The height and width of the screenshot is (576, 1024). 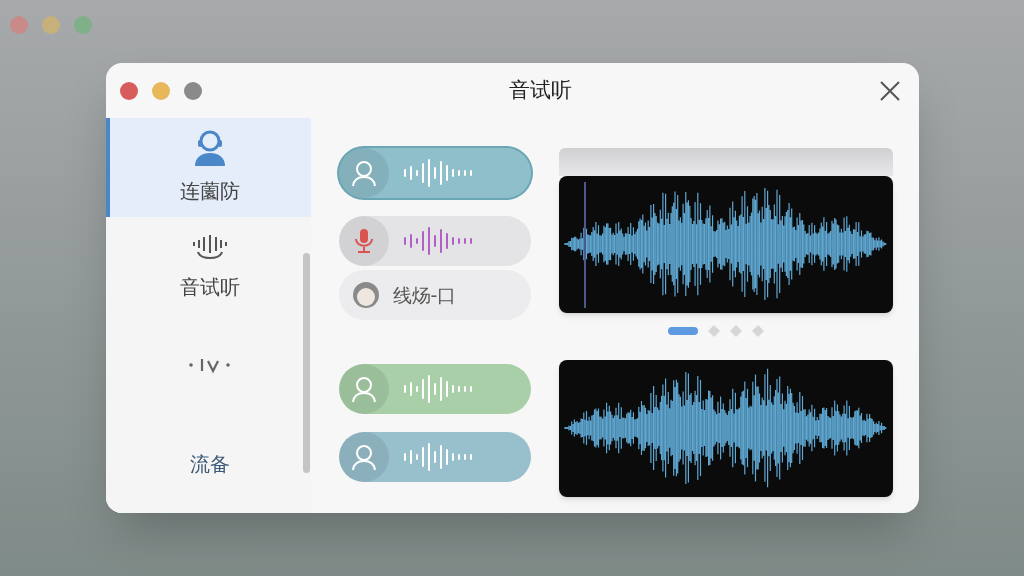 I want to click on person-headset-icon, so click(x=210, y=148).